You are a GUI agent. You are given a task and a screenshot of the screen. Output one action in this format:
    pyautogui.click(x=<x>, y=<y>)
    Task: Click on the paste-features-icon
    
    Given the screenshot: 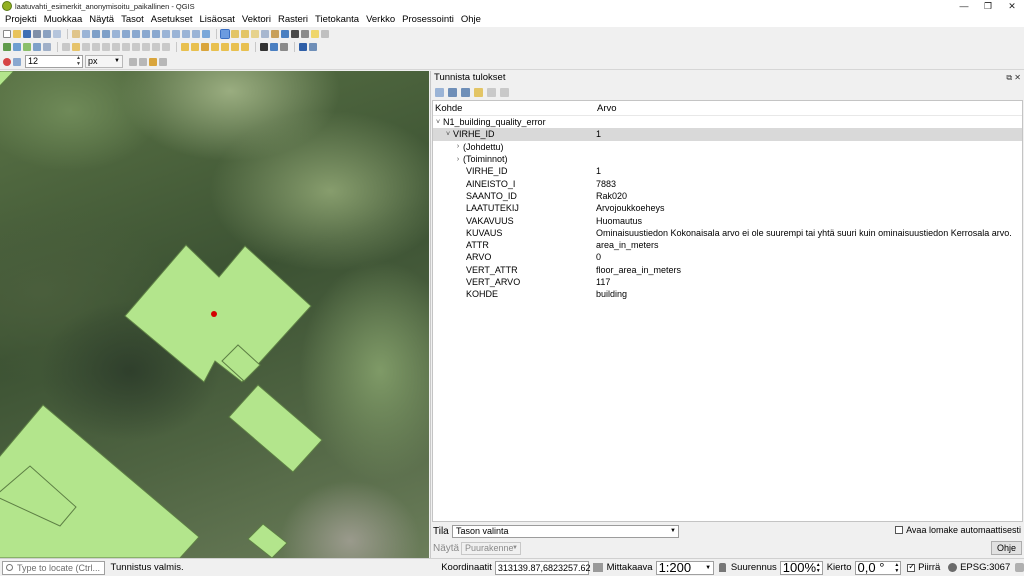 What is the action you would take?
    pyautogui.click(x=146, y=47)
    